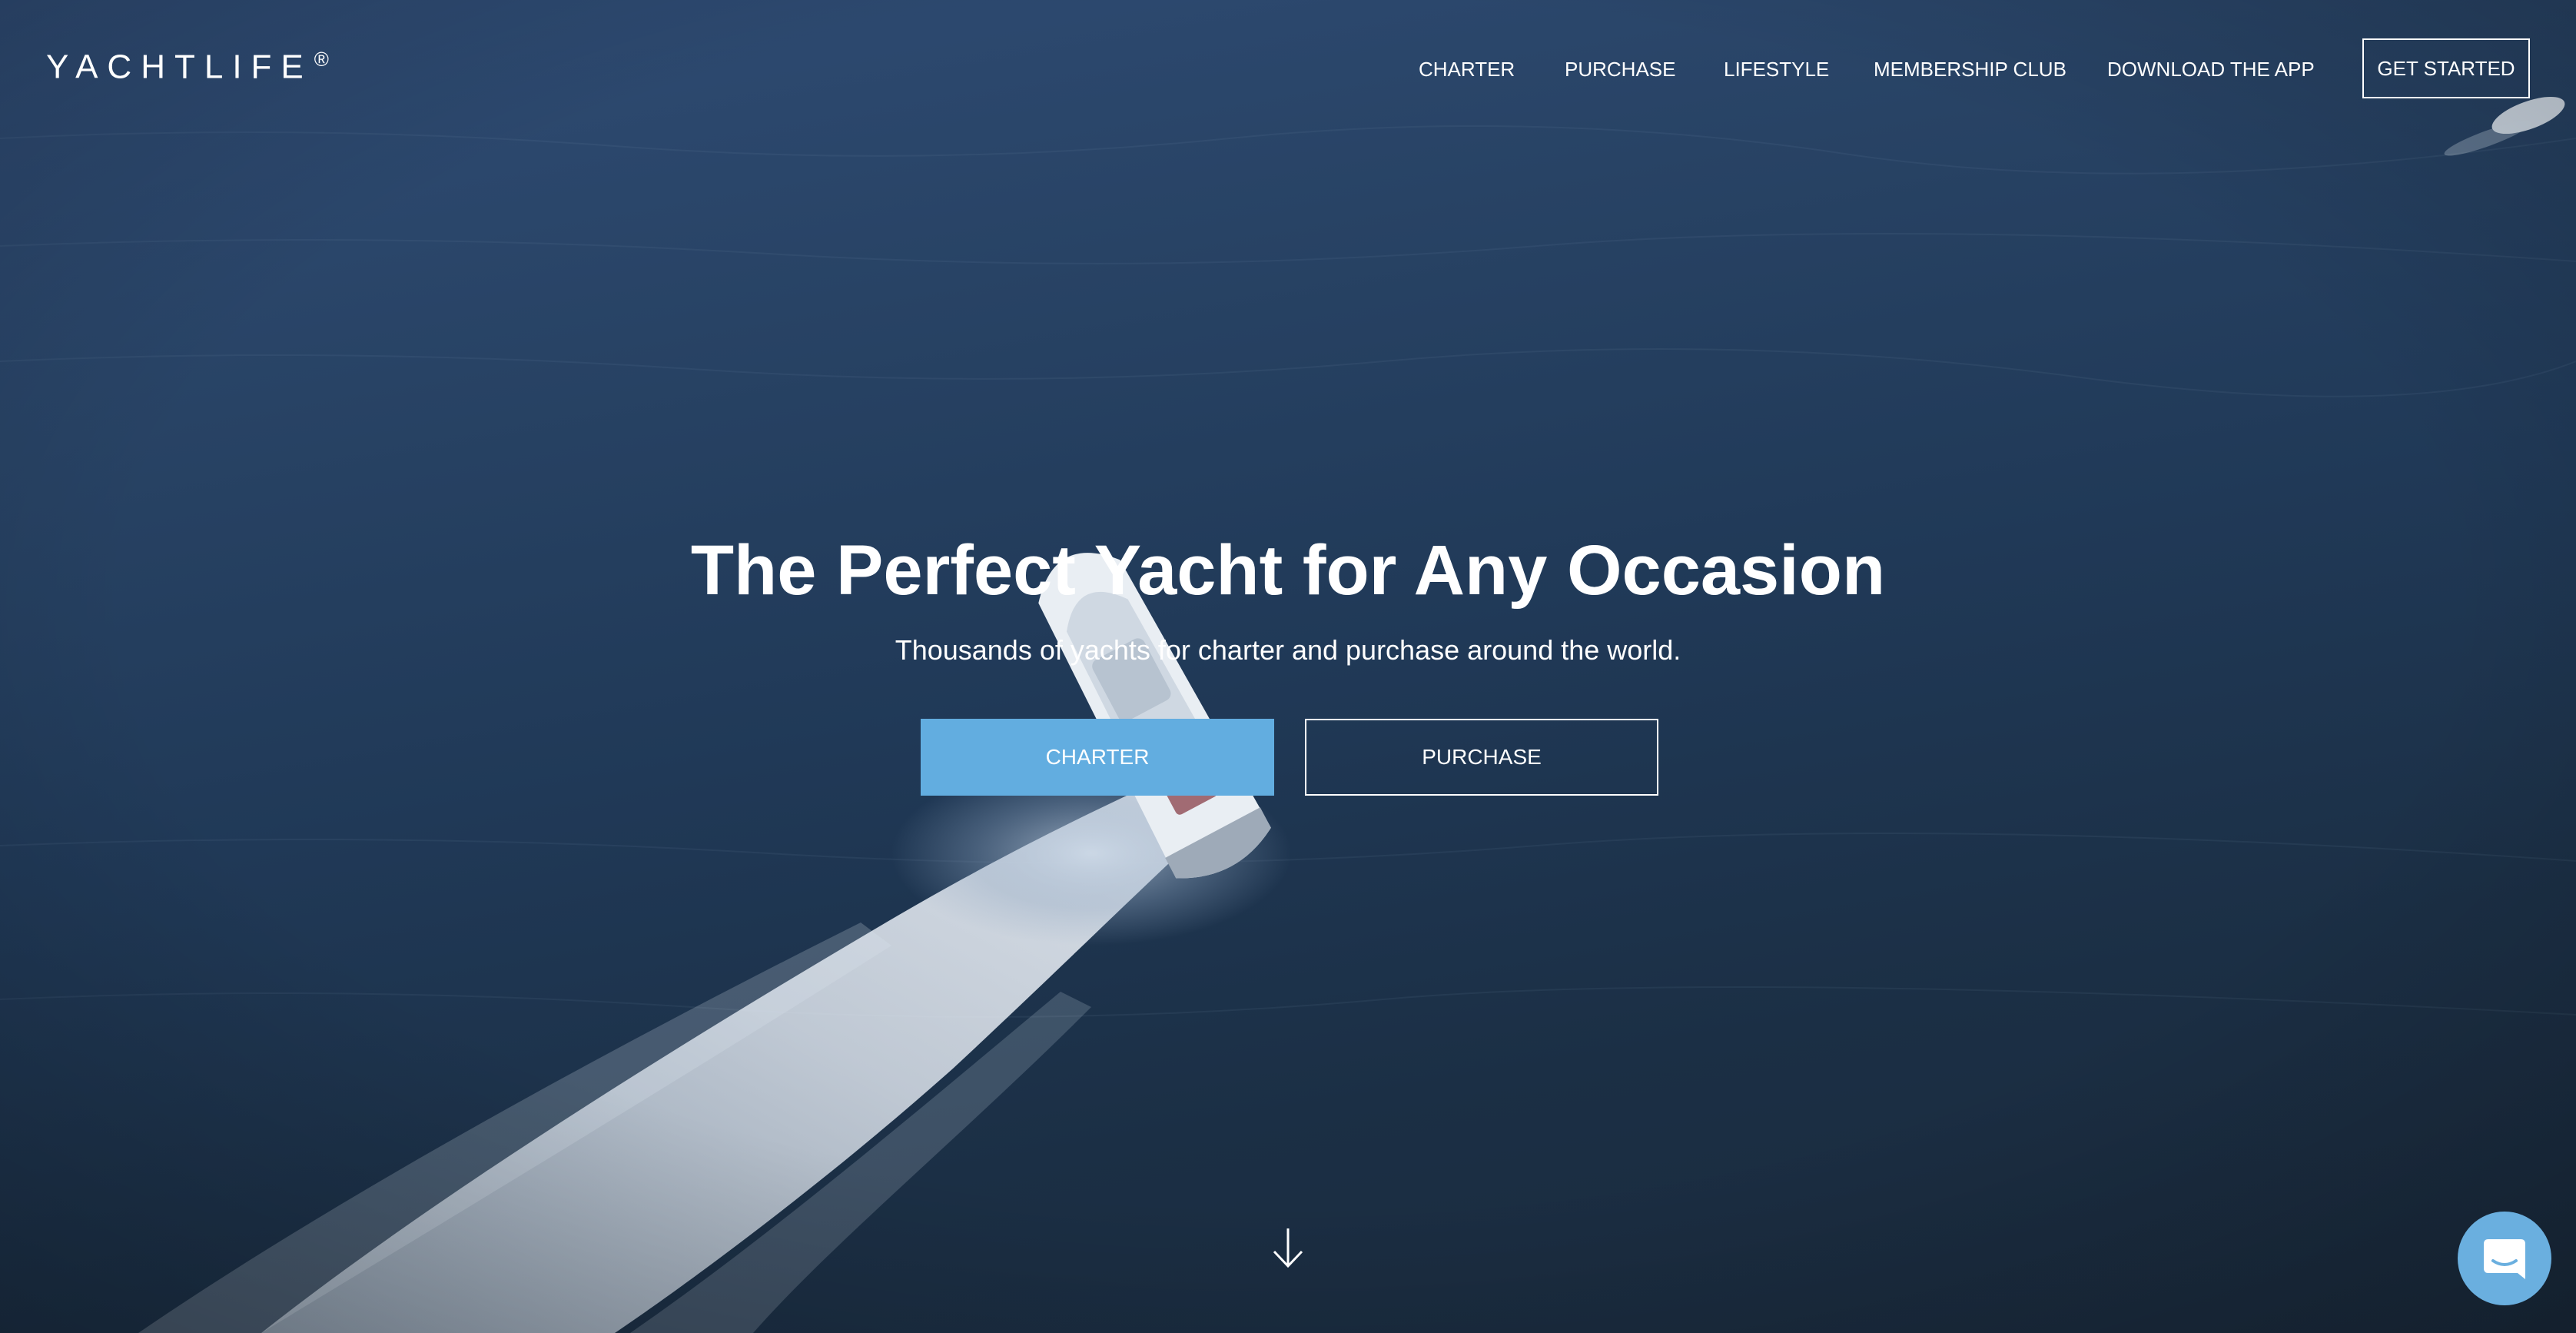 The height and width of the screenshot is (1333, 2576). Describe the element at coordinates (1288, 1248) in the screenshot. I see `arrow-down-icon` at that location.